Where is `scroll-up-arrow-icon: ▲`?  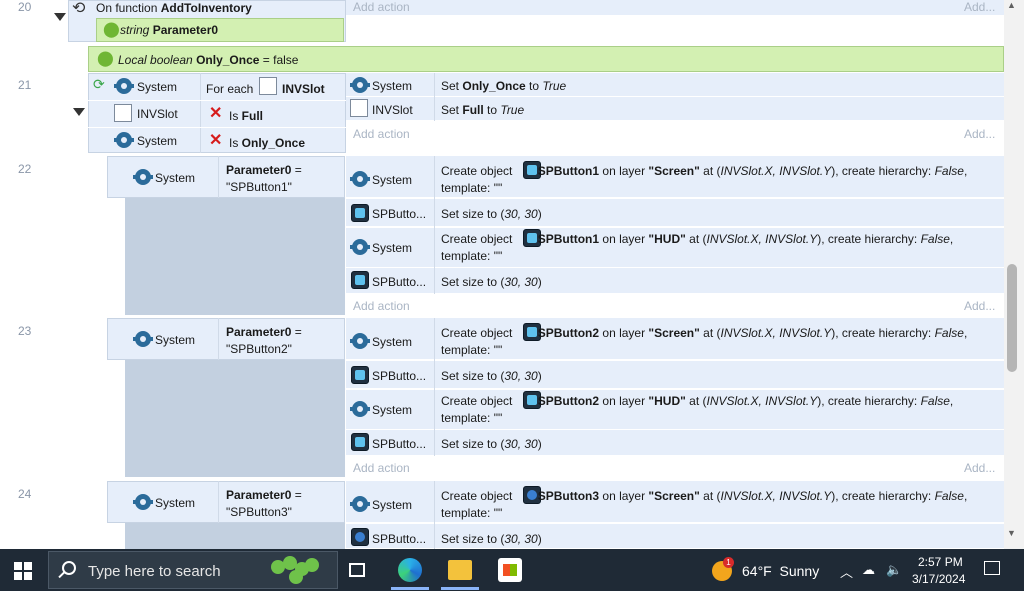 scroll-up-arrow-icon: ▲ is located at coordinates (1011, 5).